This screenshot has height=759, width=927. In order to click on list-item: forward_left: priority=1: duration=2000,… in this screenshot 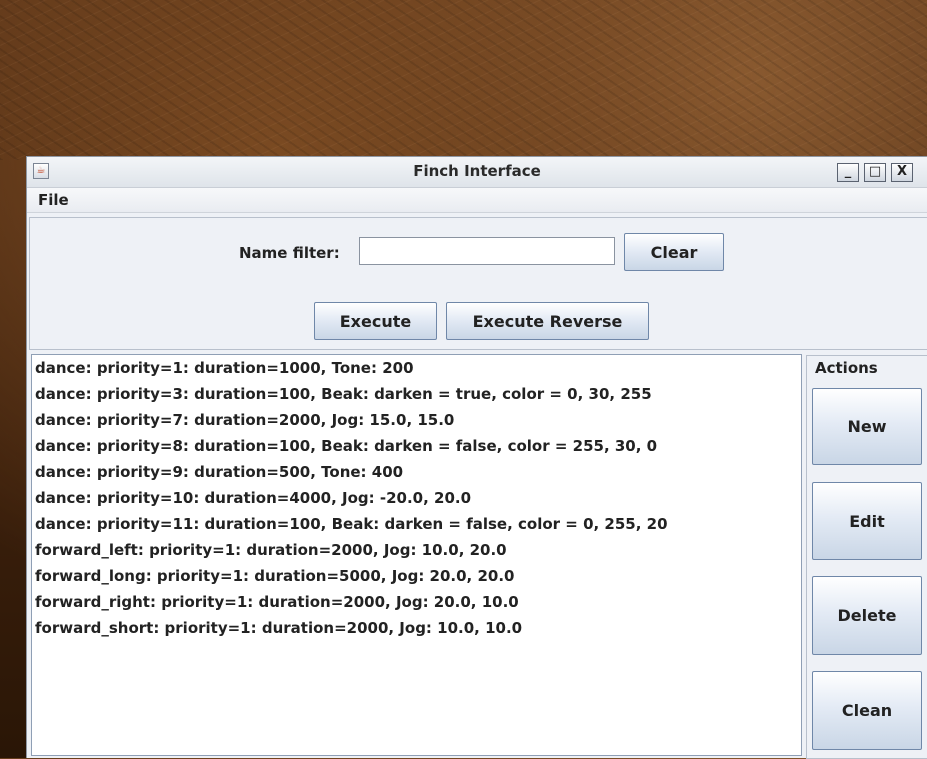, I will do `click(416, 550)`.